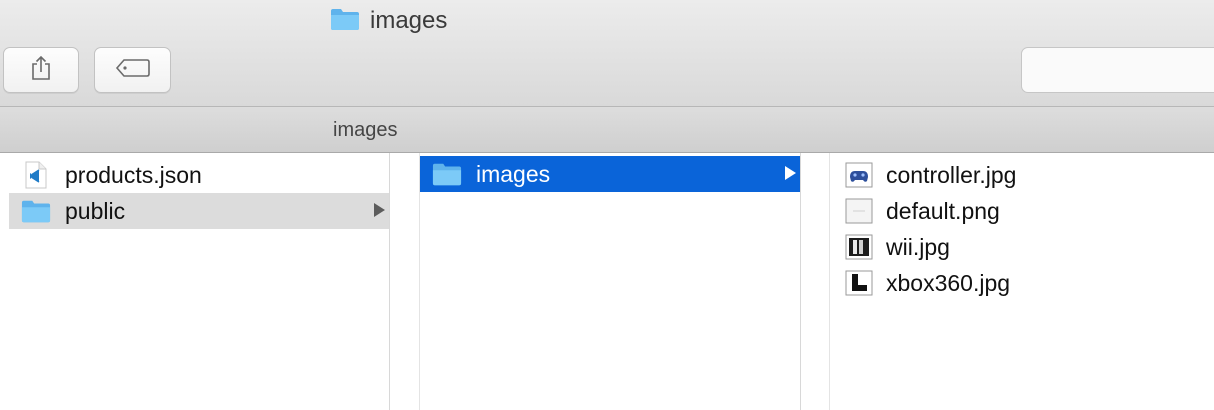 This screenshot has width=1214, height=410. Describe the element at coordinates (133, 175) in the screenshot. I see `list-item-label: products.json` at that location.